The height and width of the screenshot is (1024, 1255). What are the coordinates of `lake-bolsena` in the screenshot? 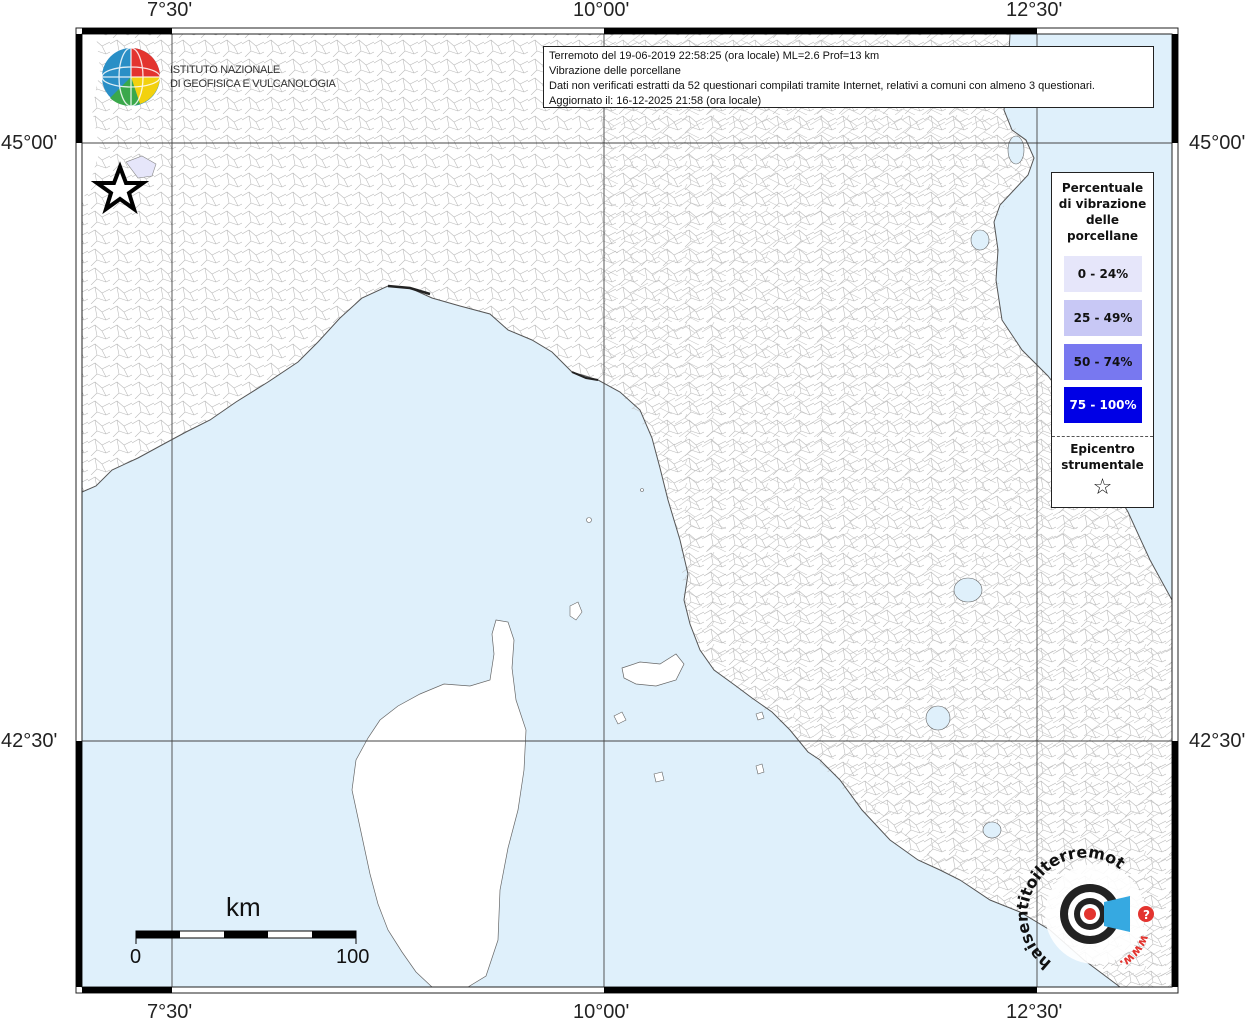 It's located at (938, 718).